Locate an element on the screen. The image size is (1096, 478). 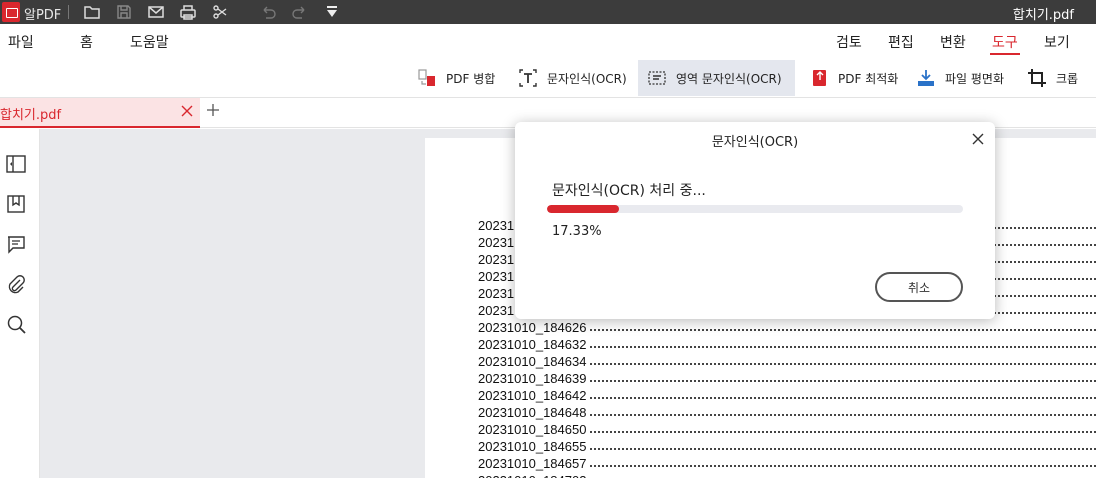
pdf-optimize-icon is located at coordinates (819, 78).